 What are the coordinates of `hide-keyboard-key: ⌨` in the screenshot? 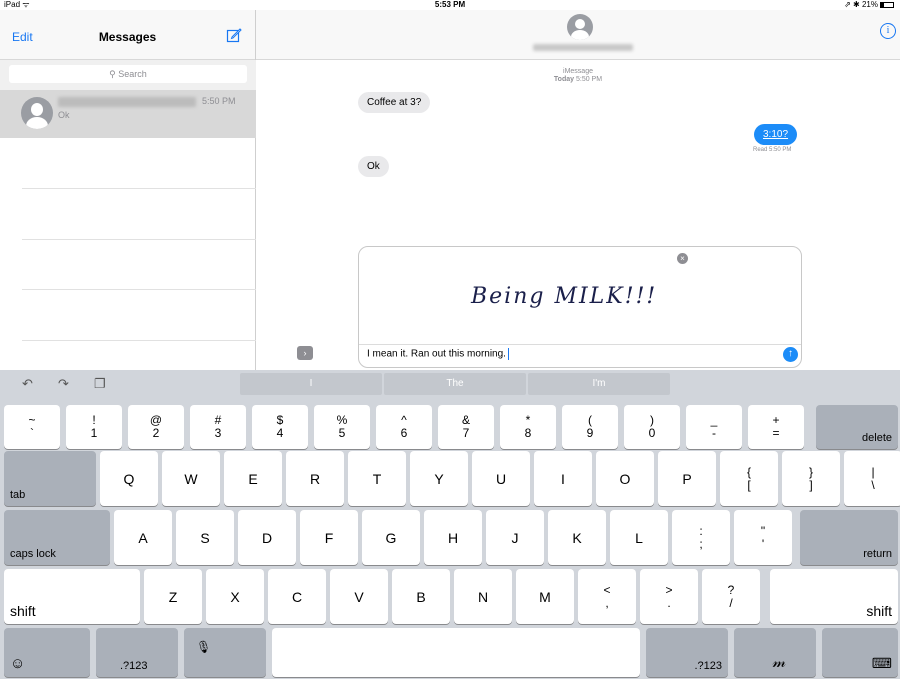 It's located at (860, 652).